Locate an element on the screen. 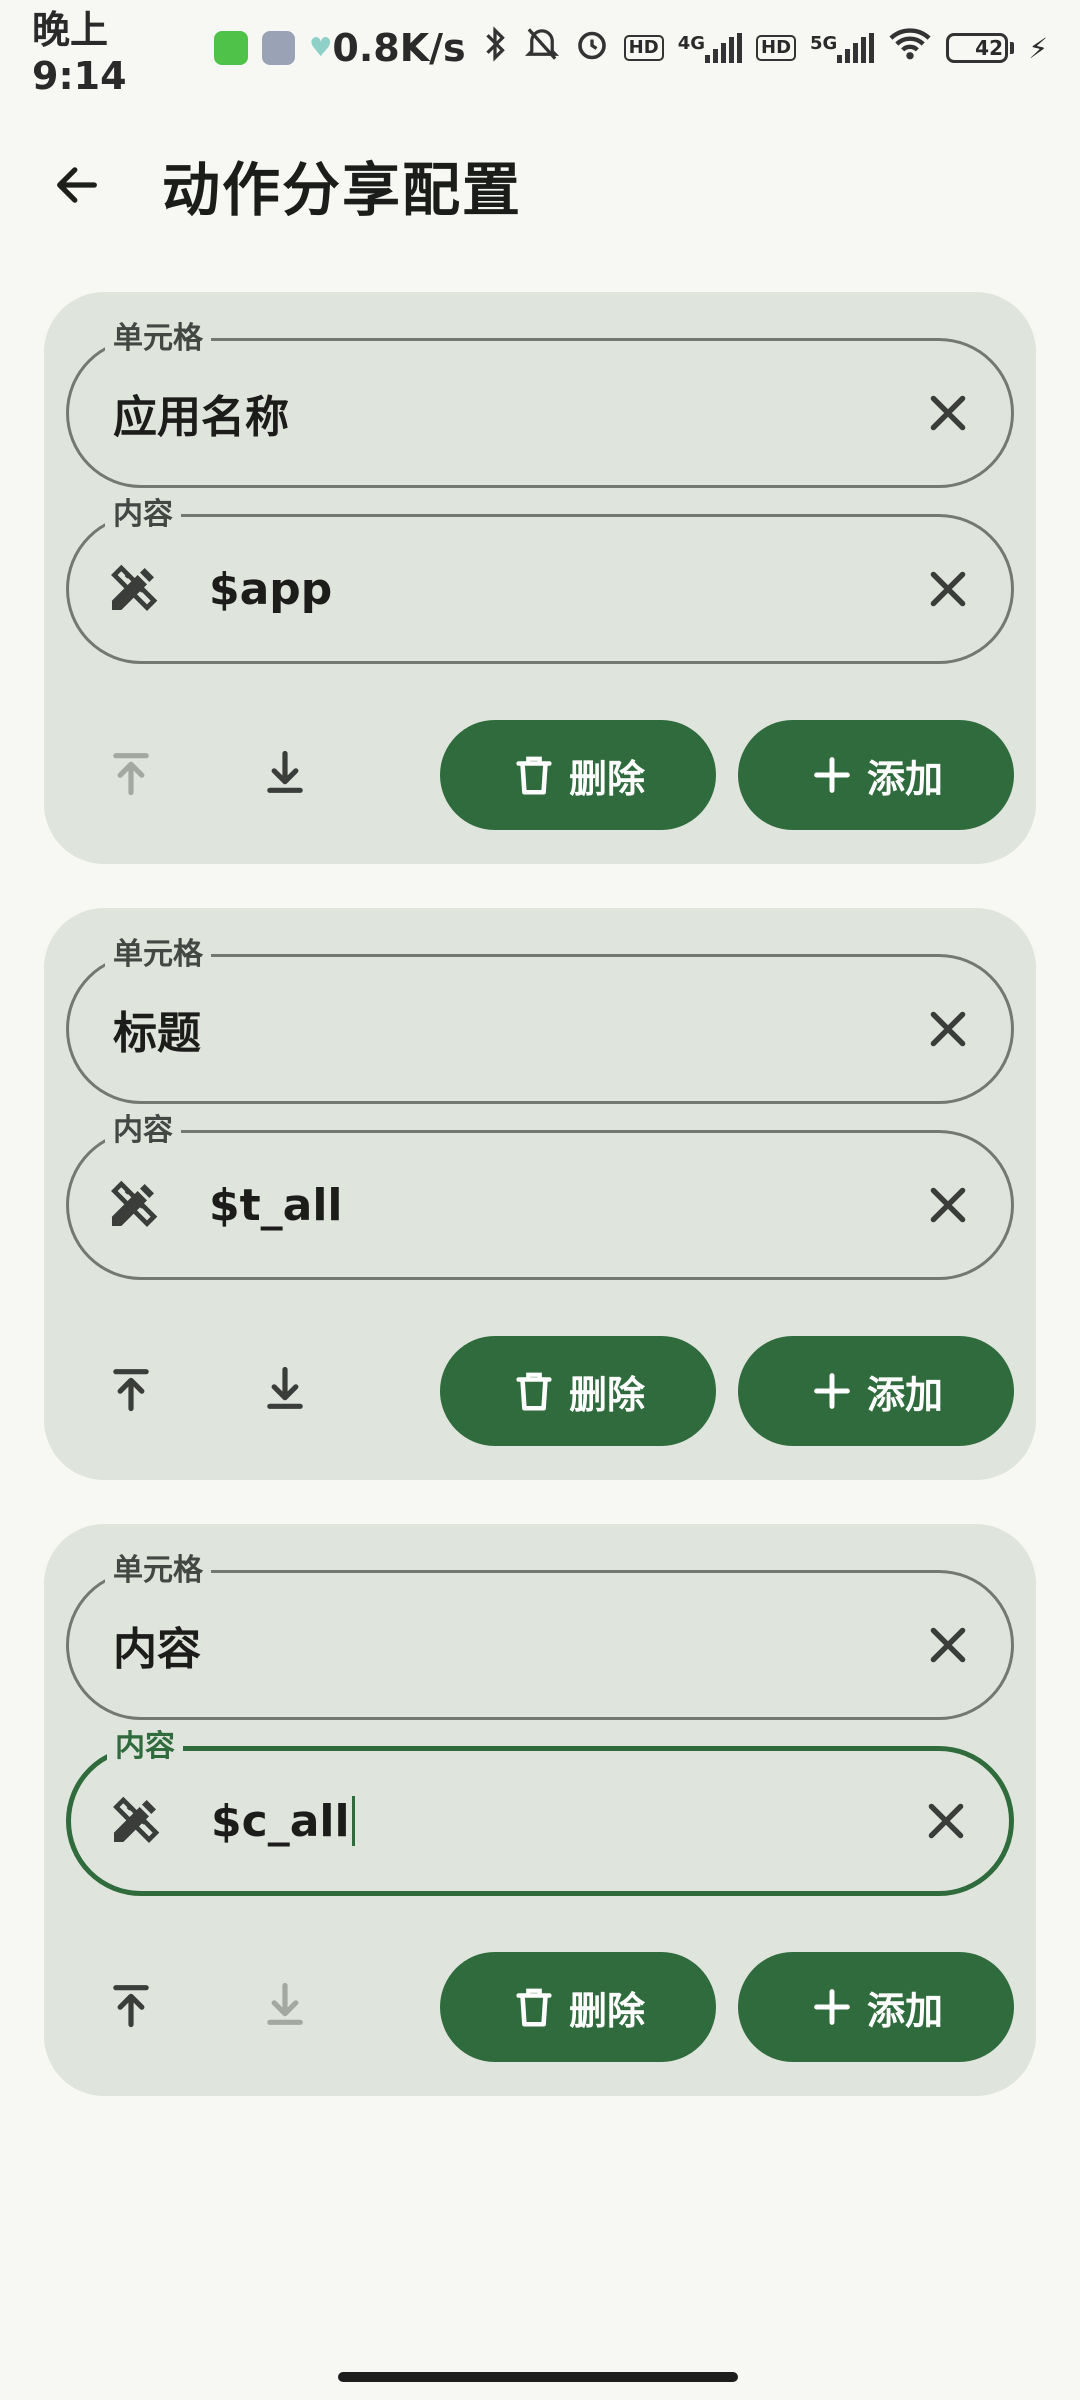  cell-field: 单元格 内容 is located at coordinates (540, 1635).